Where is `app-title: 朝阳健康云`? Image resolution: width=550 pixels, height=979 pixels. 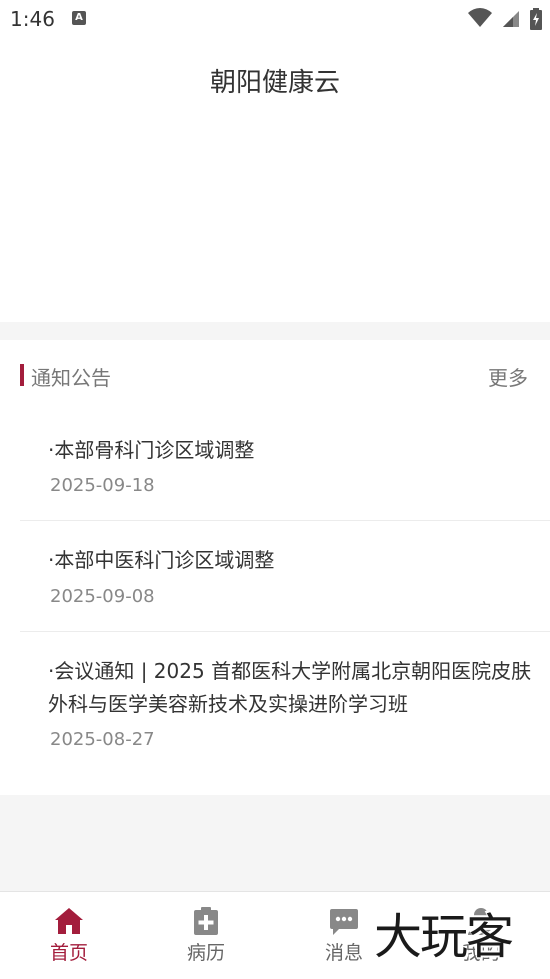
app-title: 朝阳健康云 is located at coordinates (274, 83).